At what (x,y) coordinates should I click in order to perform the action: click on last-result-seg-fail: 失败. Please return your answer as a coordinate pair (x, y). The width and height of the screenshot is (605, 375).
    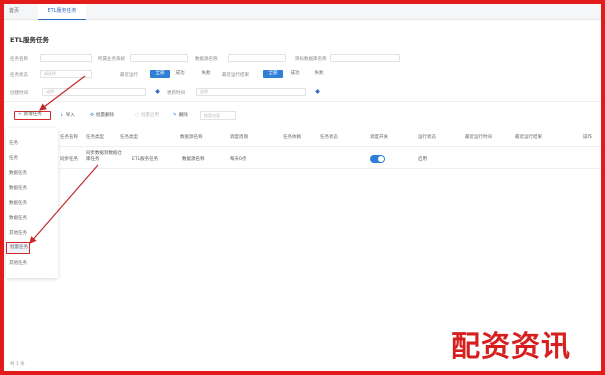
    Looking at the image, I should click on (319, 74).